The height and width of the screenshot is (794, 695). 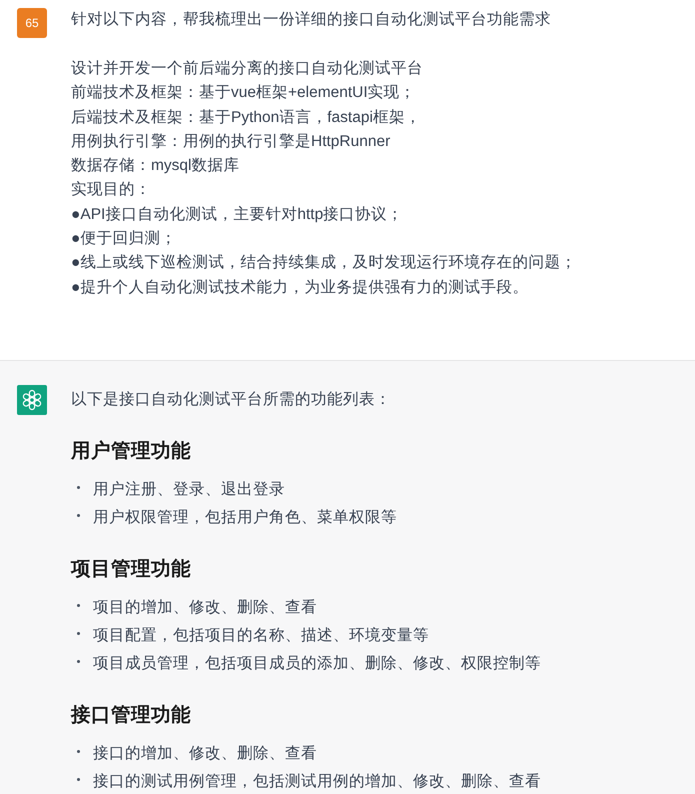 I want to click on list-item-text: 项目的增加、修改、删除、查看, so click(x=205, y=608).